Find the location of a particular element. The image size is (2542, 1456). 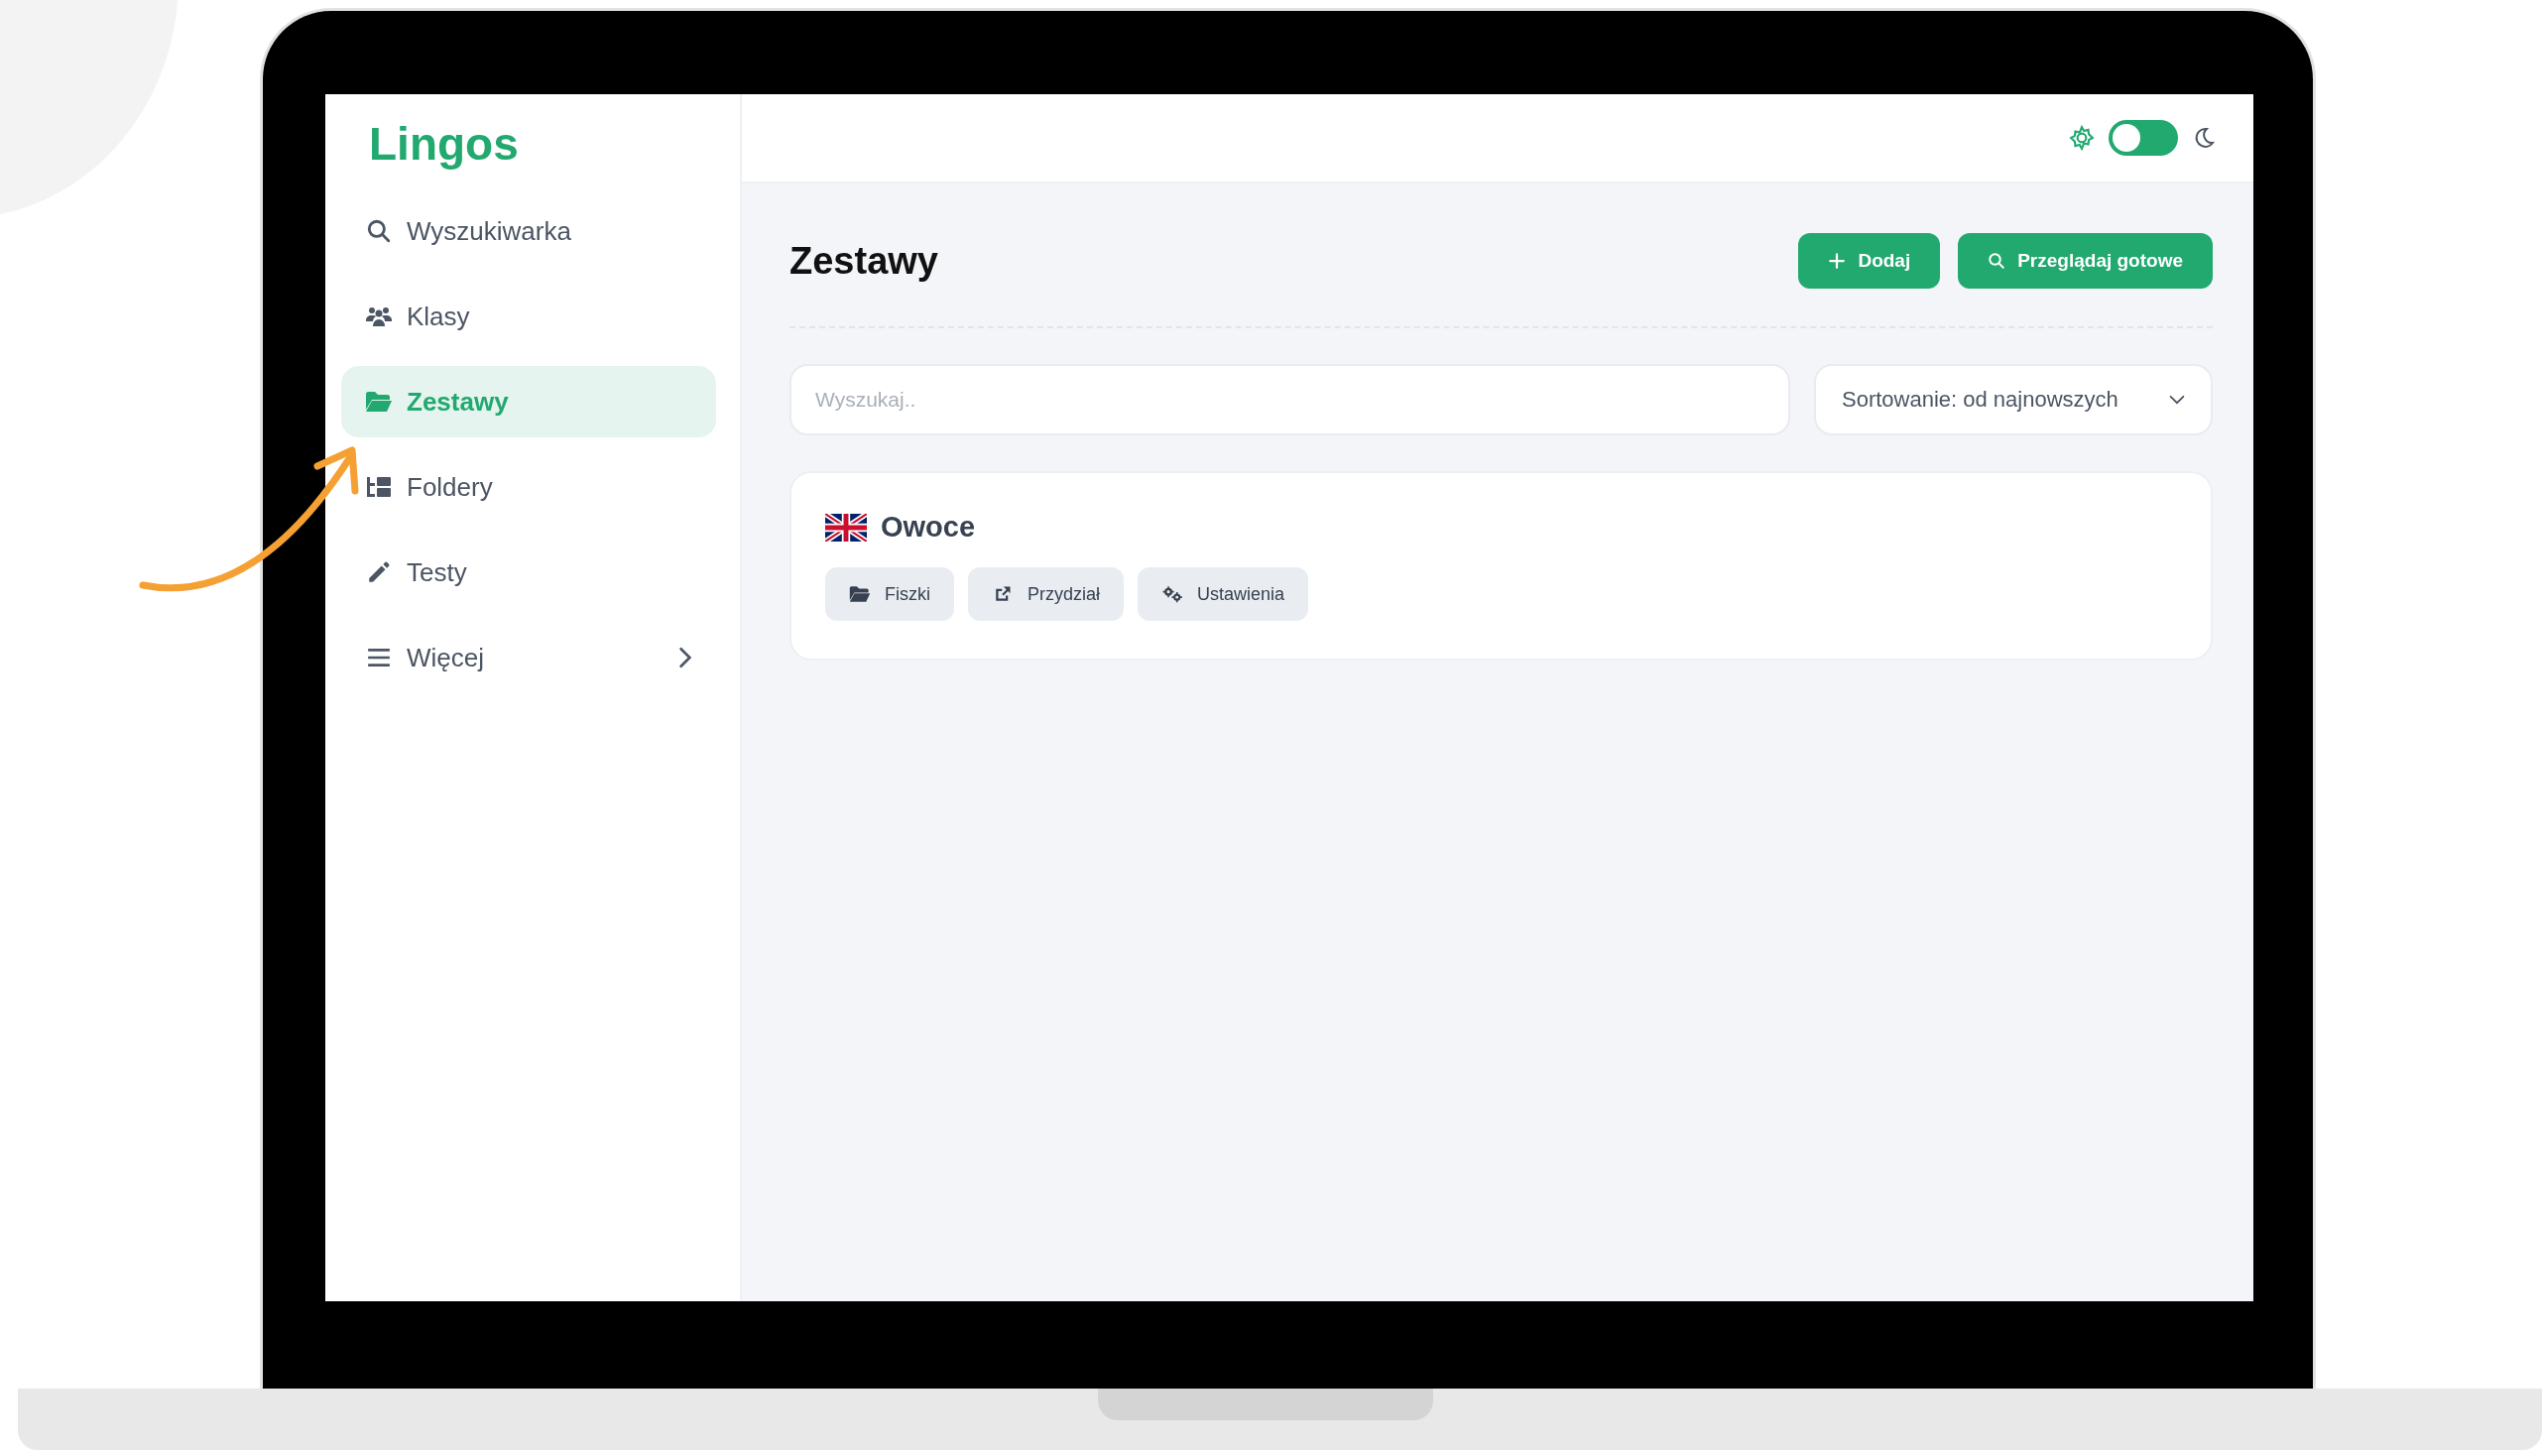

sun-icon is located at coordinates (2082, 138).